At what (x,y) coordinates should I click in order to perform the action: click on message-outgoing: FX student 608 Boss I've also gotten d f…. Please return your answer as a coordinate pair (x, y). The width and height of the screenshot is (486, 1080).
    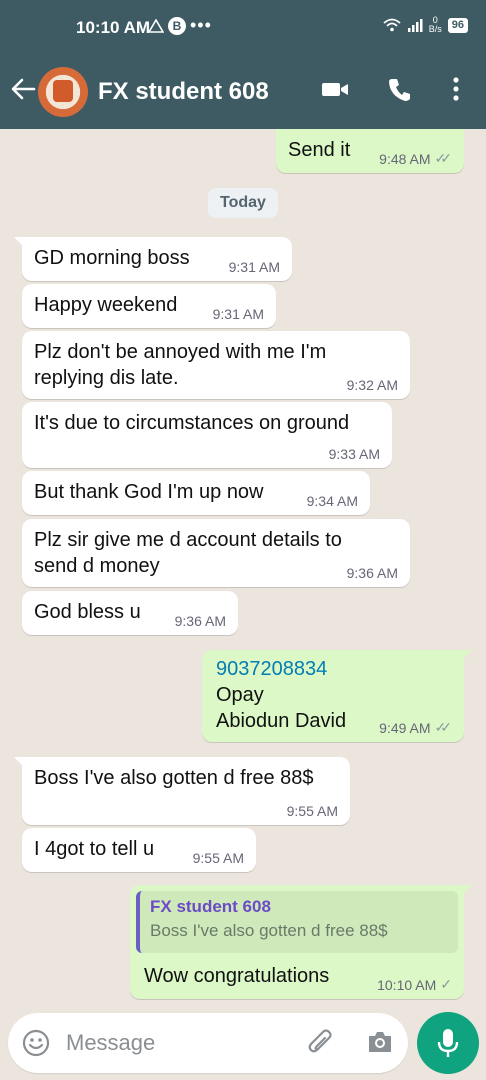
    Looking at the image, I should click on (301, 942).